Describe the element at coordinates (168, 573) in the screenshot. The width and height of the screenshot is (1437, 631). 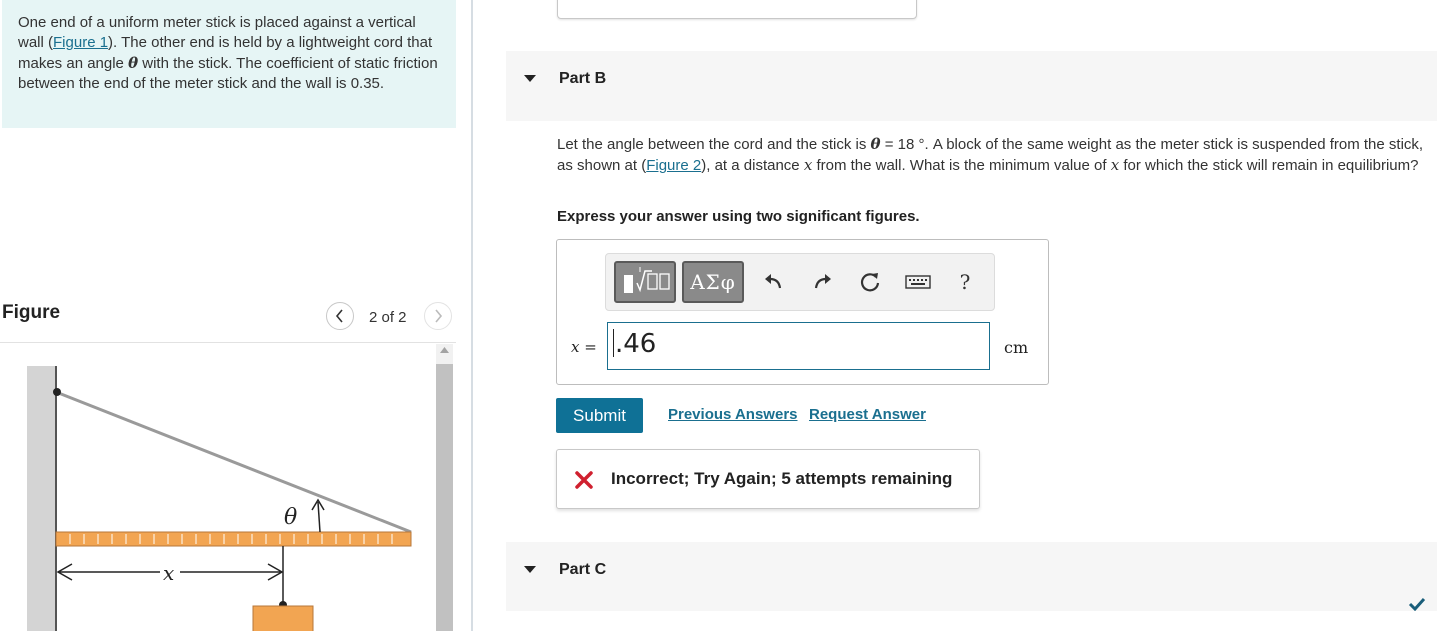
I see `x-label: x` at that location.